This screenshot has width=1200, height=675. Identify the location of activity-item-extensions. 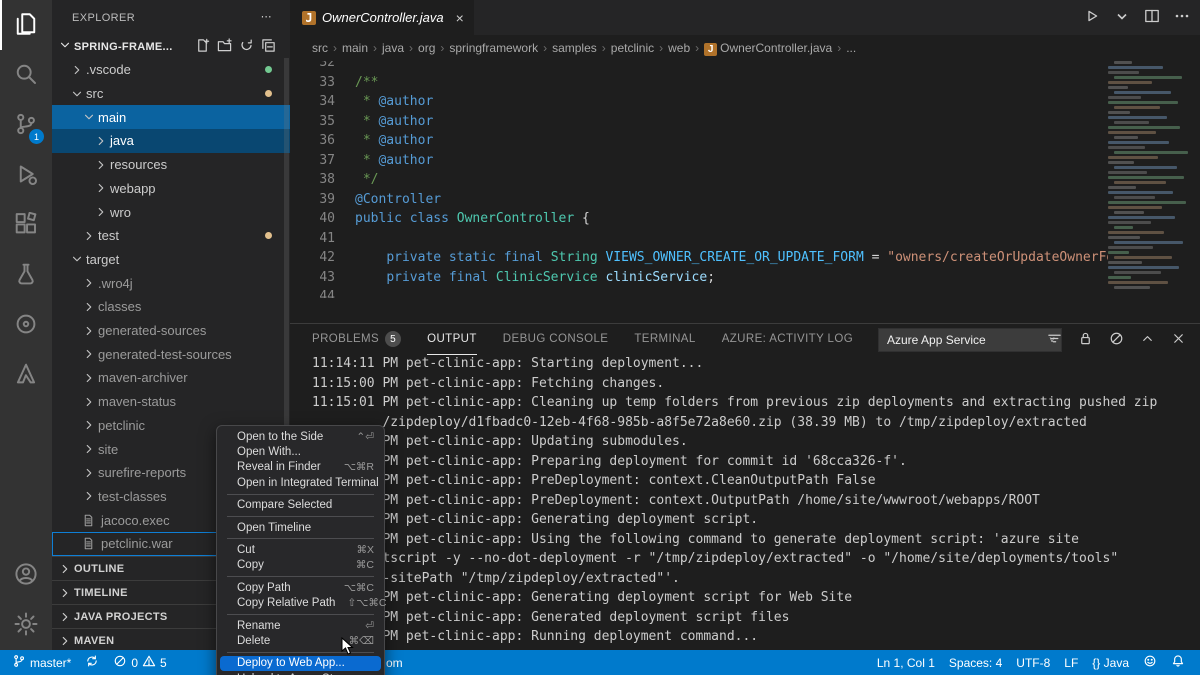
(26, 225).